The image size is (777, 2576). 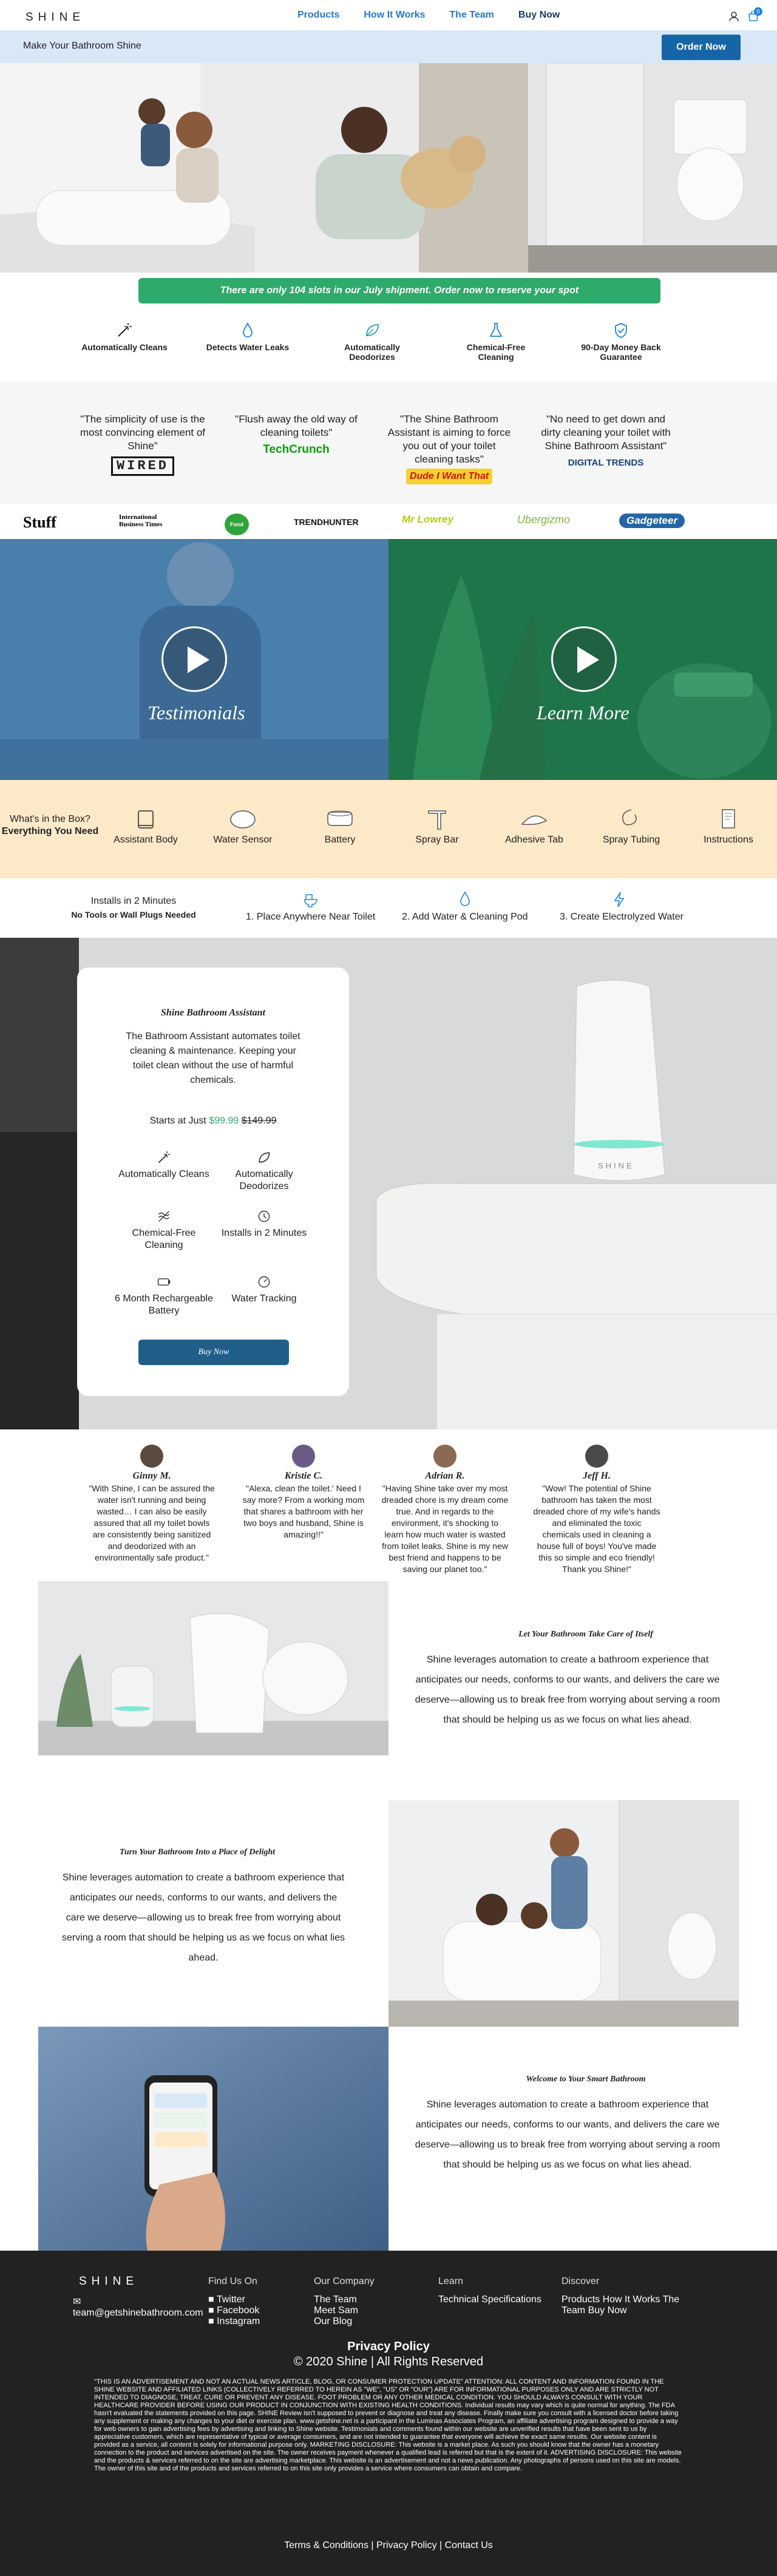 What do you see at coordinates (652, 521) in the screenshot?
I see `gadgeteer-logo: Gadgeteer` at bounding box center [652, 521].